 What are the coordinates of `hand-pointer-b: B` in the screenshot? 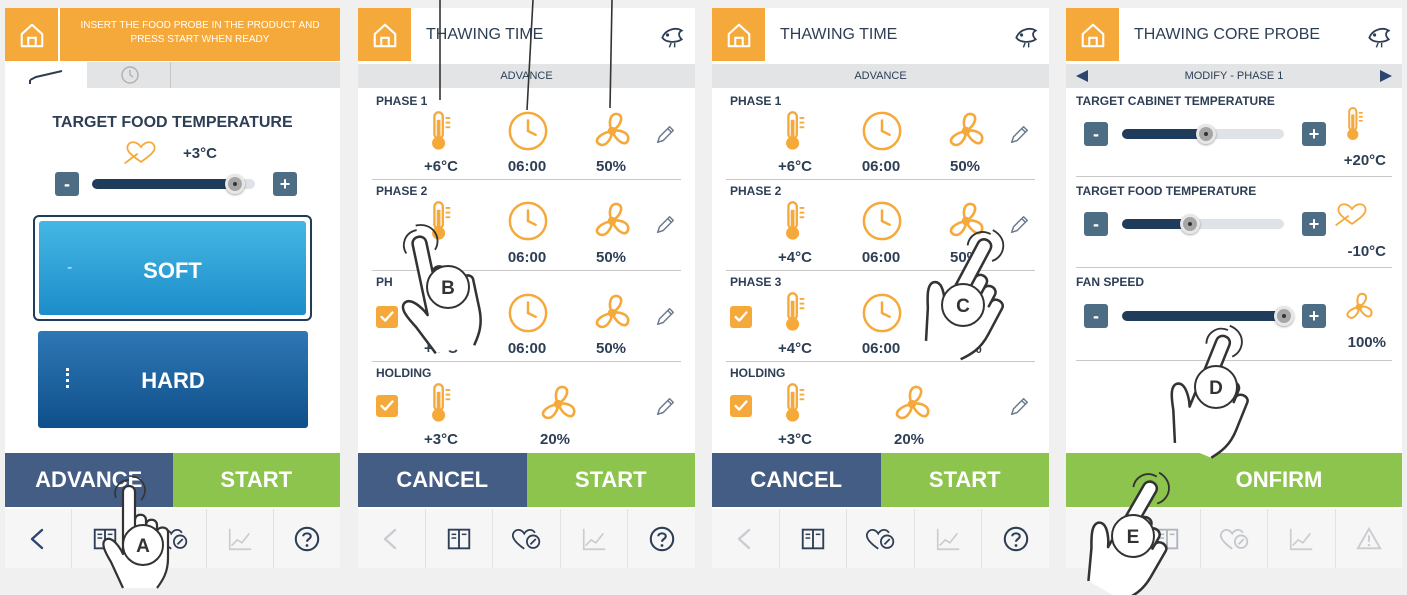 It's located at (436, 287).